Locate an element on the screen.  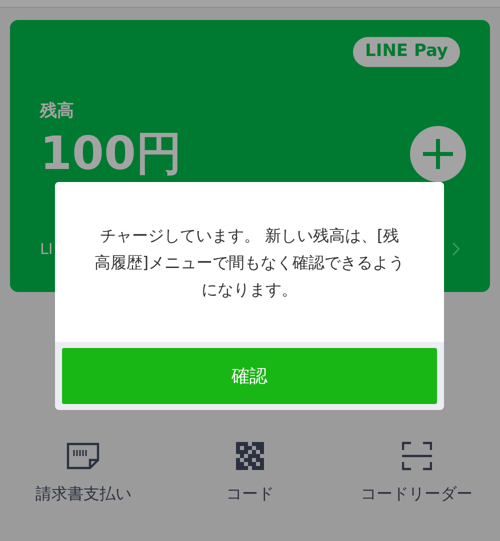
action-label: コードリーダー is located at coordinates (416, 494).